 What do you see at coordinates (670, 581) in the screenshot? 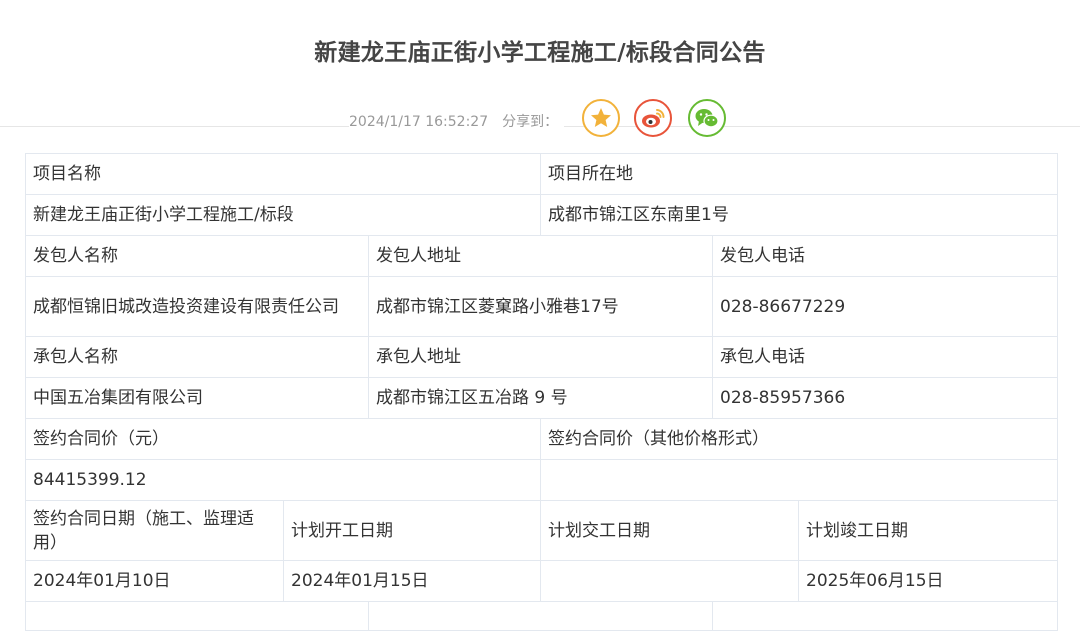
I see `planned-delivery-value` at bounding box center [670, 581].